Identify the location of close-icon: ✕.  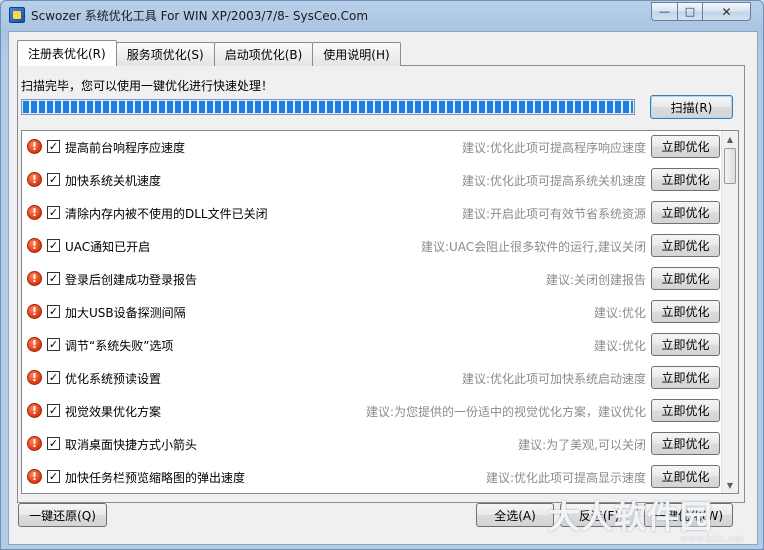
(726, 11).